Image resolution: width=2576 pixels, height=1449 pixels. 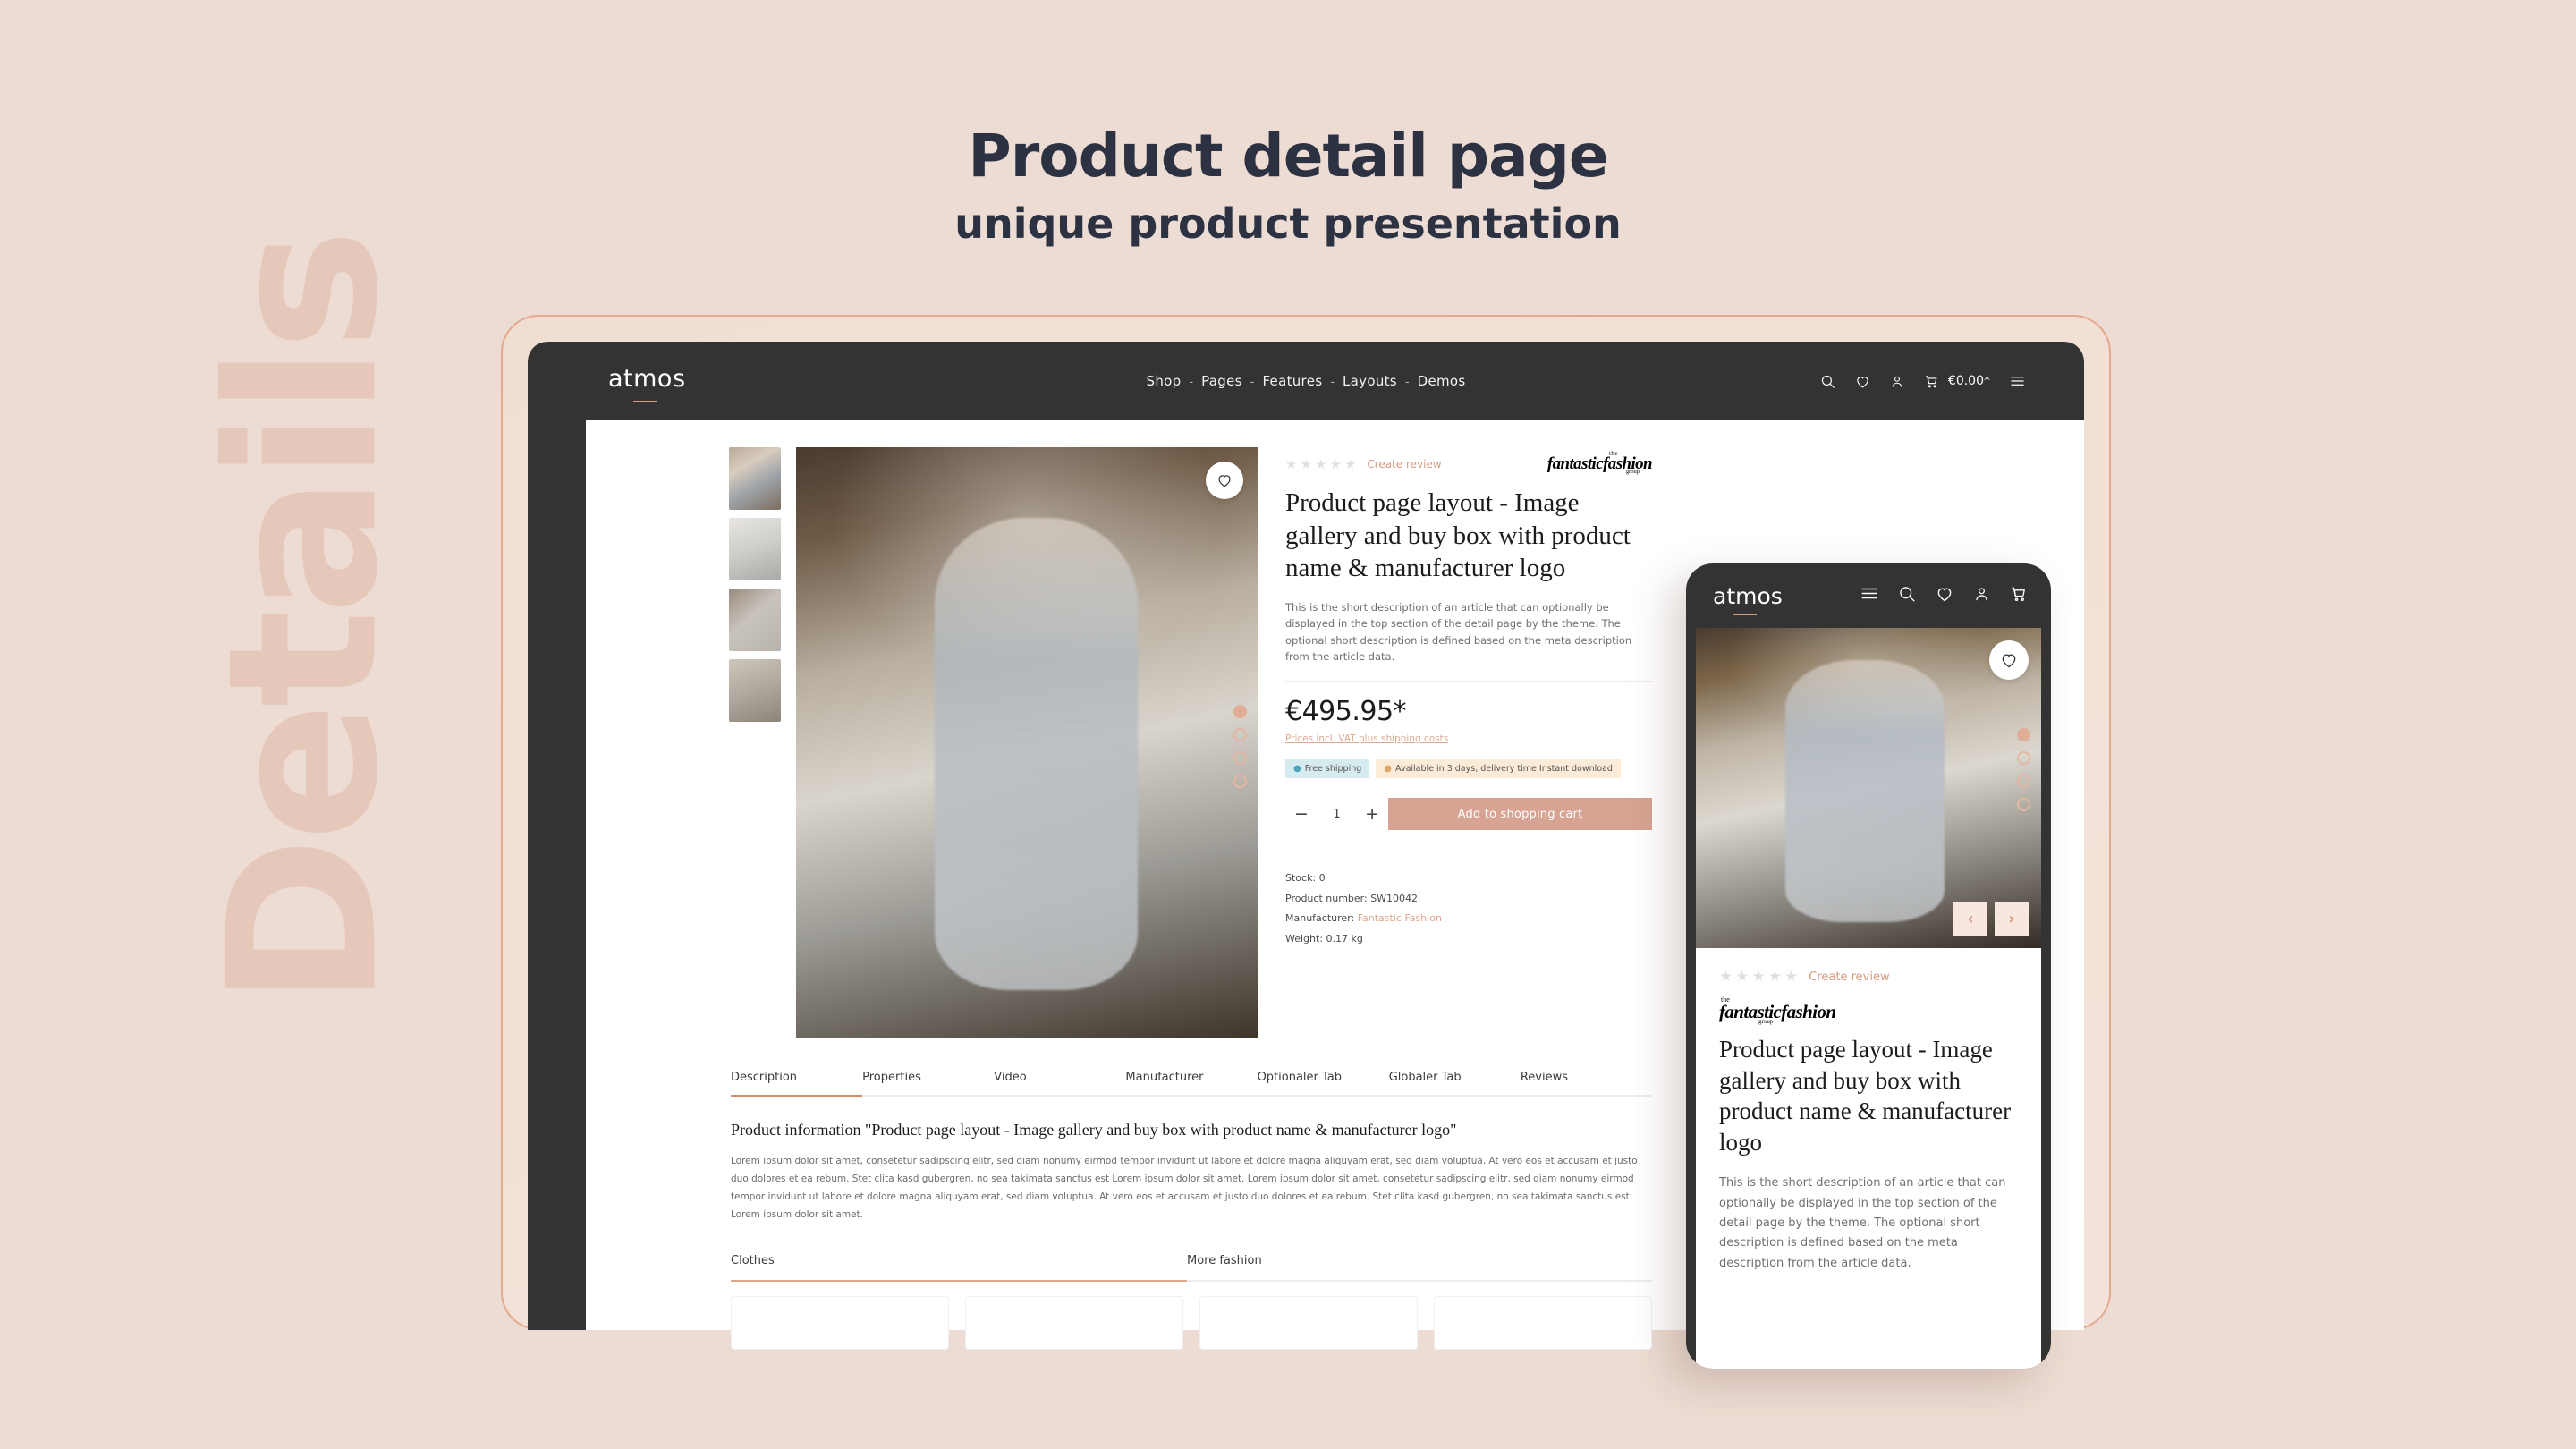 What do you see at coordinates (1745, 614) in the screenshot?
I see `phone-brand-underline` at bounding box center [1745, 614].